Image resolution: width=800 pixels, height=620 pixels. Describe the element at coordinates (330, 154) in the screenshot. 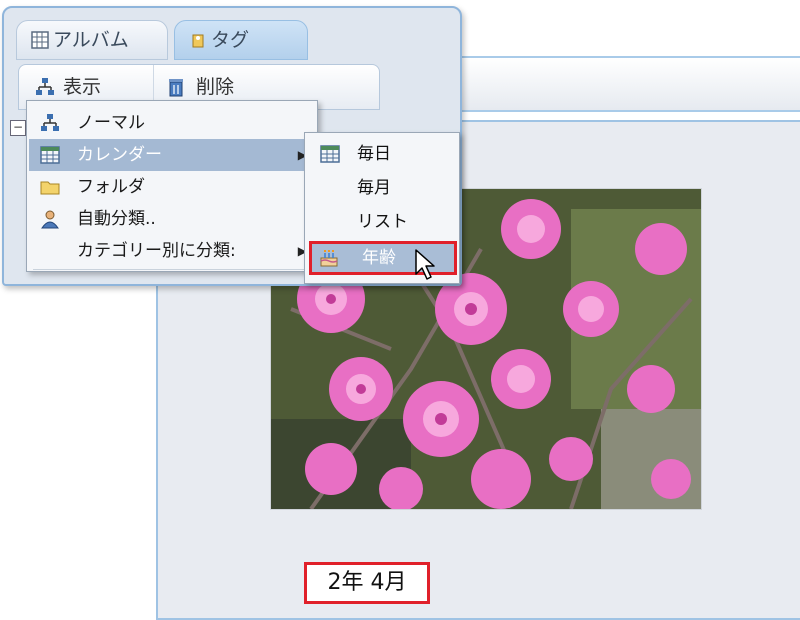

I see `calendar-grid-icon` at that location.